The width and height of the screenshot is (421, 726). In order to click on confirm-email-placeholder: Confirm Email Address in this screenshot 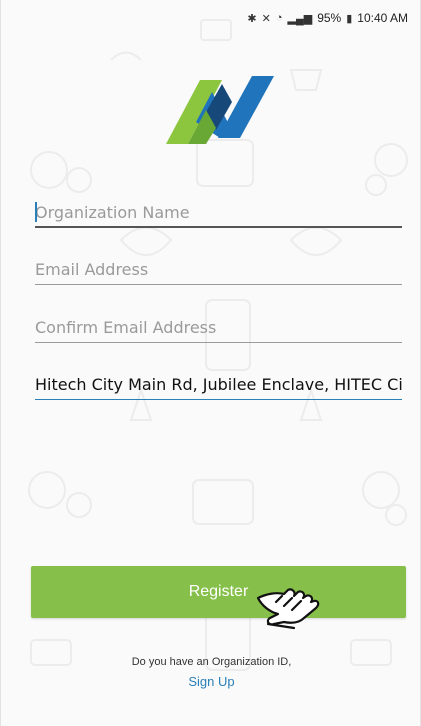, I will do `click(126, 327)`.